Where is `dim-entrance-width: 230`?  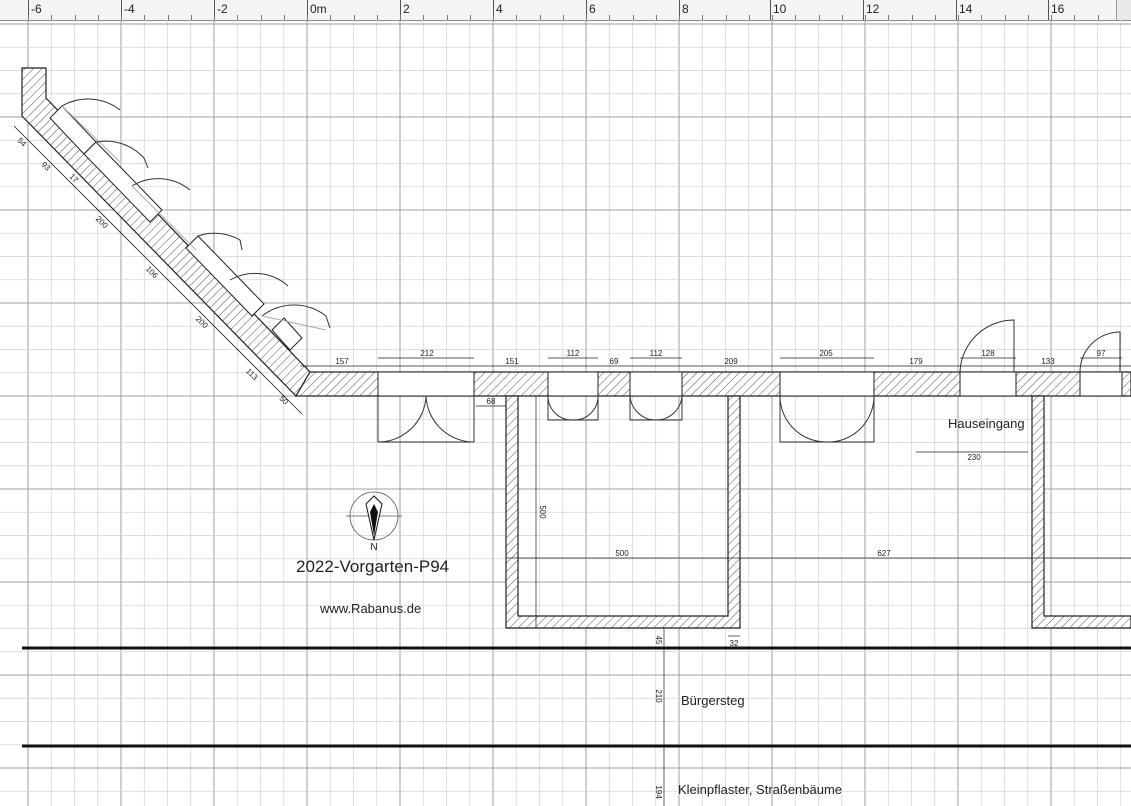
dim-entrance-width: 230 is located at coordinates (974, 457).